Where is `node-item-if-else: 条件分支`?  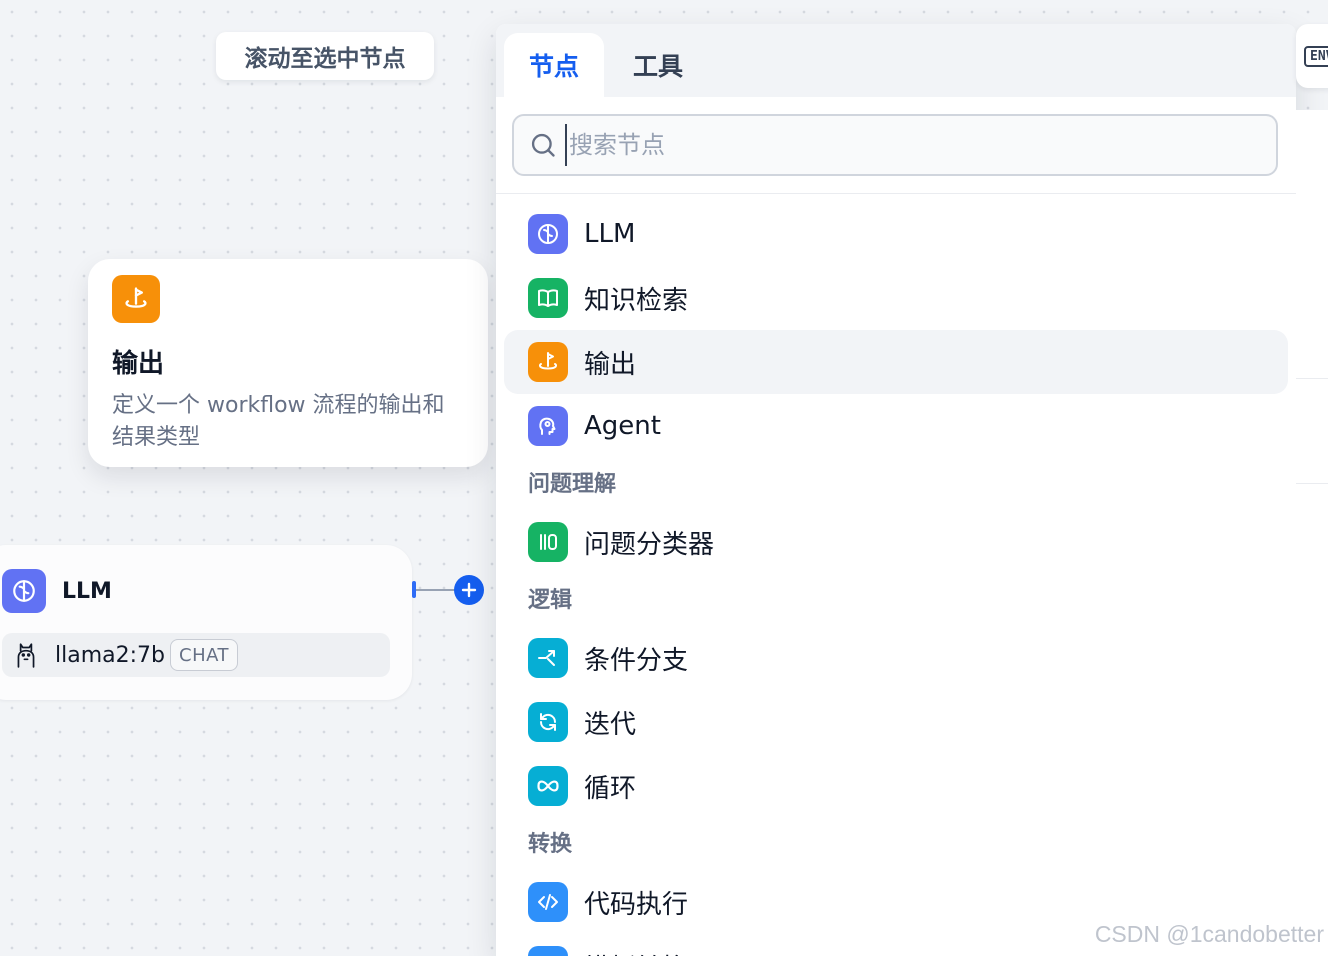
node-item-if-else: 条件分支 is located at coordinates (896, 658).